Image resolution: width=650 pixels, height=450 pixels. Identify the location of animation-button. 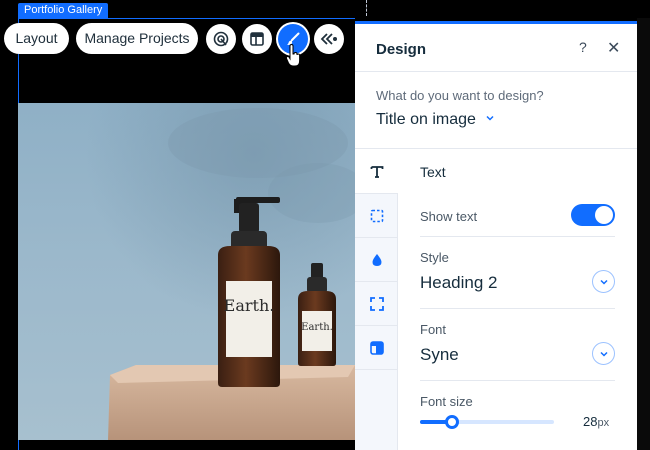
(221, 39).